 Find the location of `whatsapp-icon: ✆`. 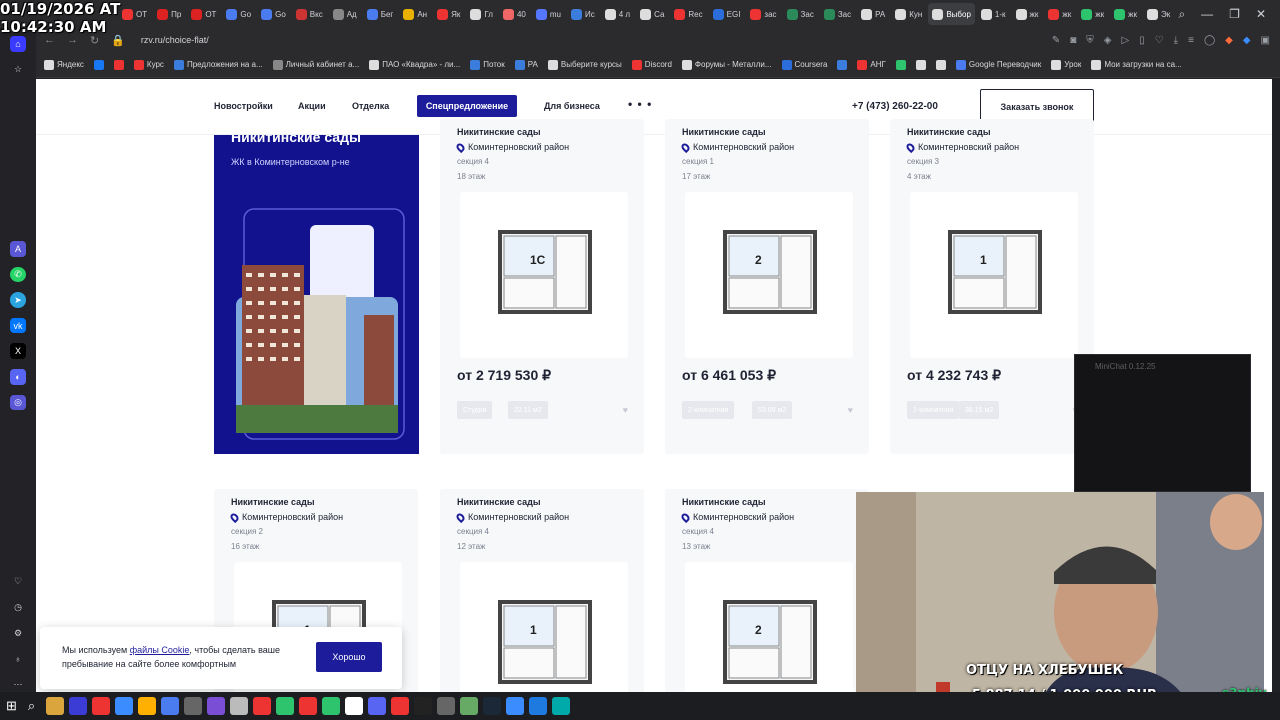

whatsapp-icon: ✆ is located at coordinates (18, 274).